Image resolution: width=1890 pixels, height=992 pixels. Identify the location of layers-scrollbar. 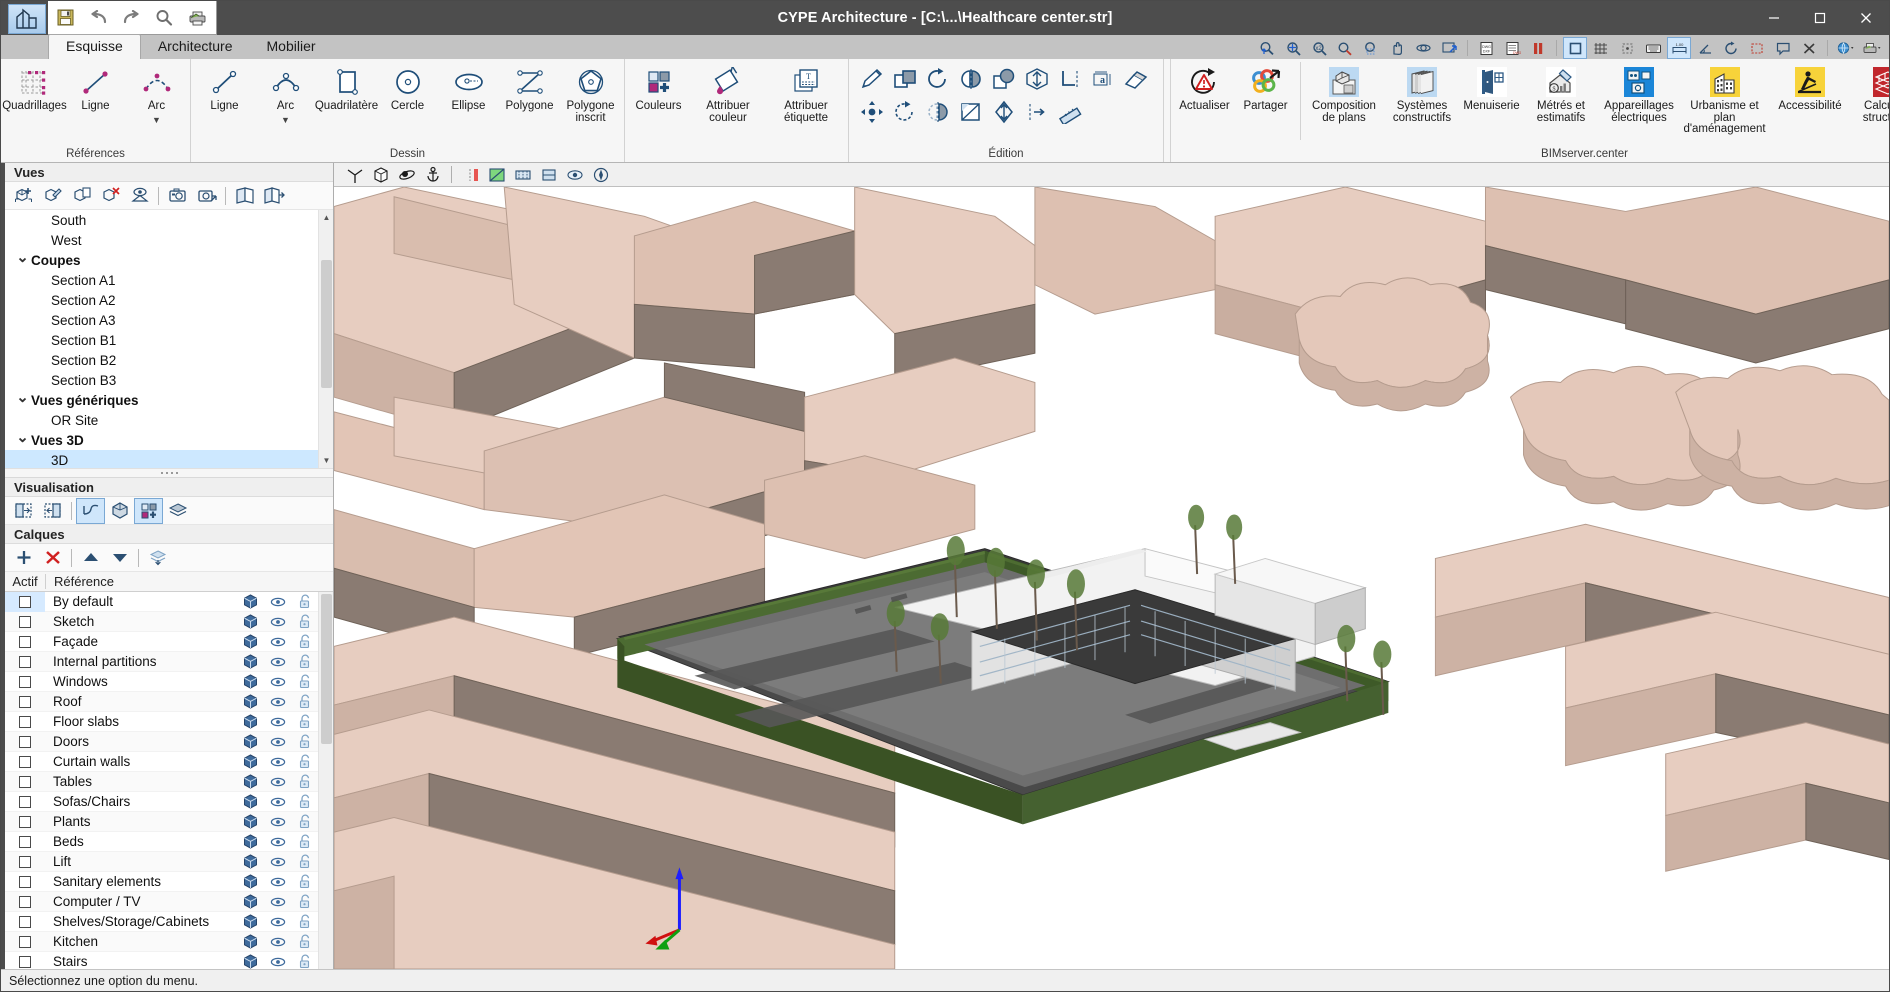
(325, 780).